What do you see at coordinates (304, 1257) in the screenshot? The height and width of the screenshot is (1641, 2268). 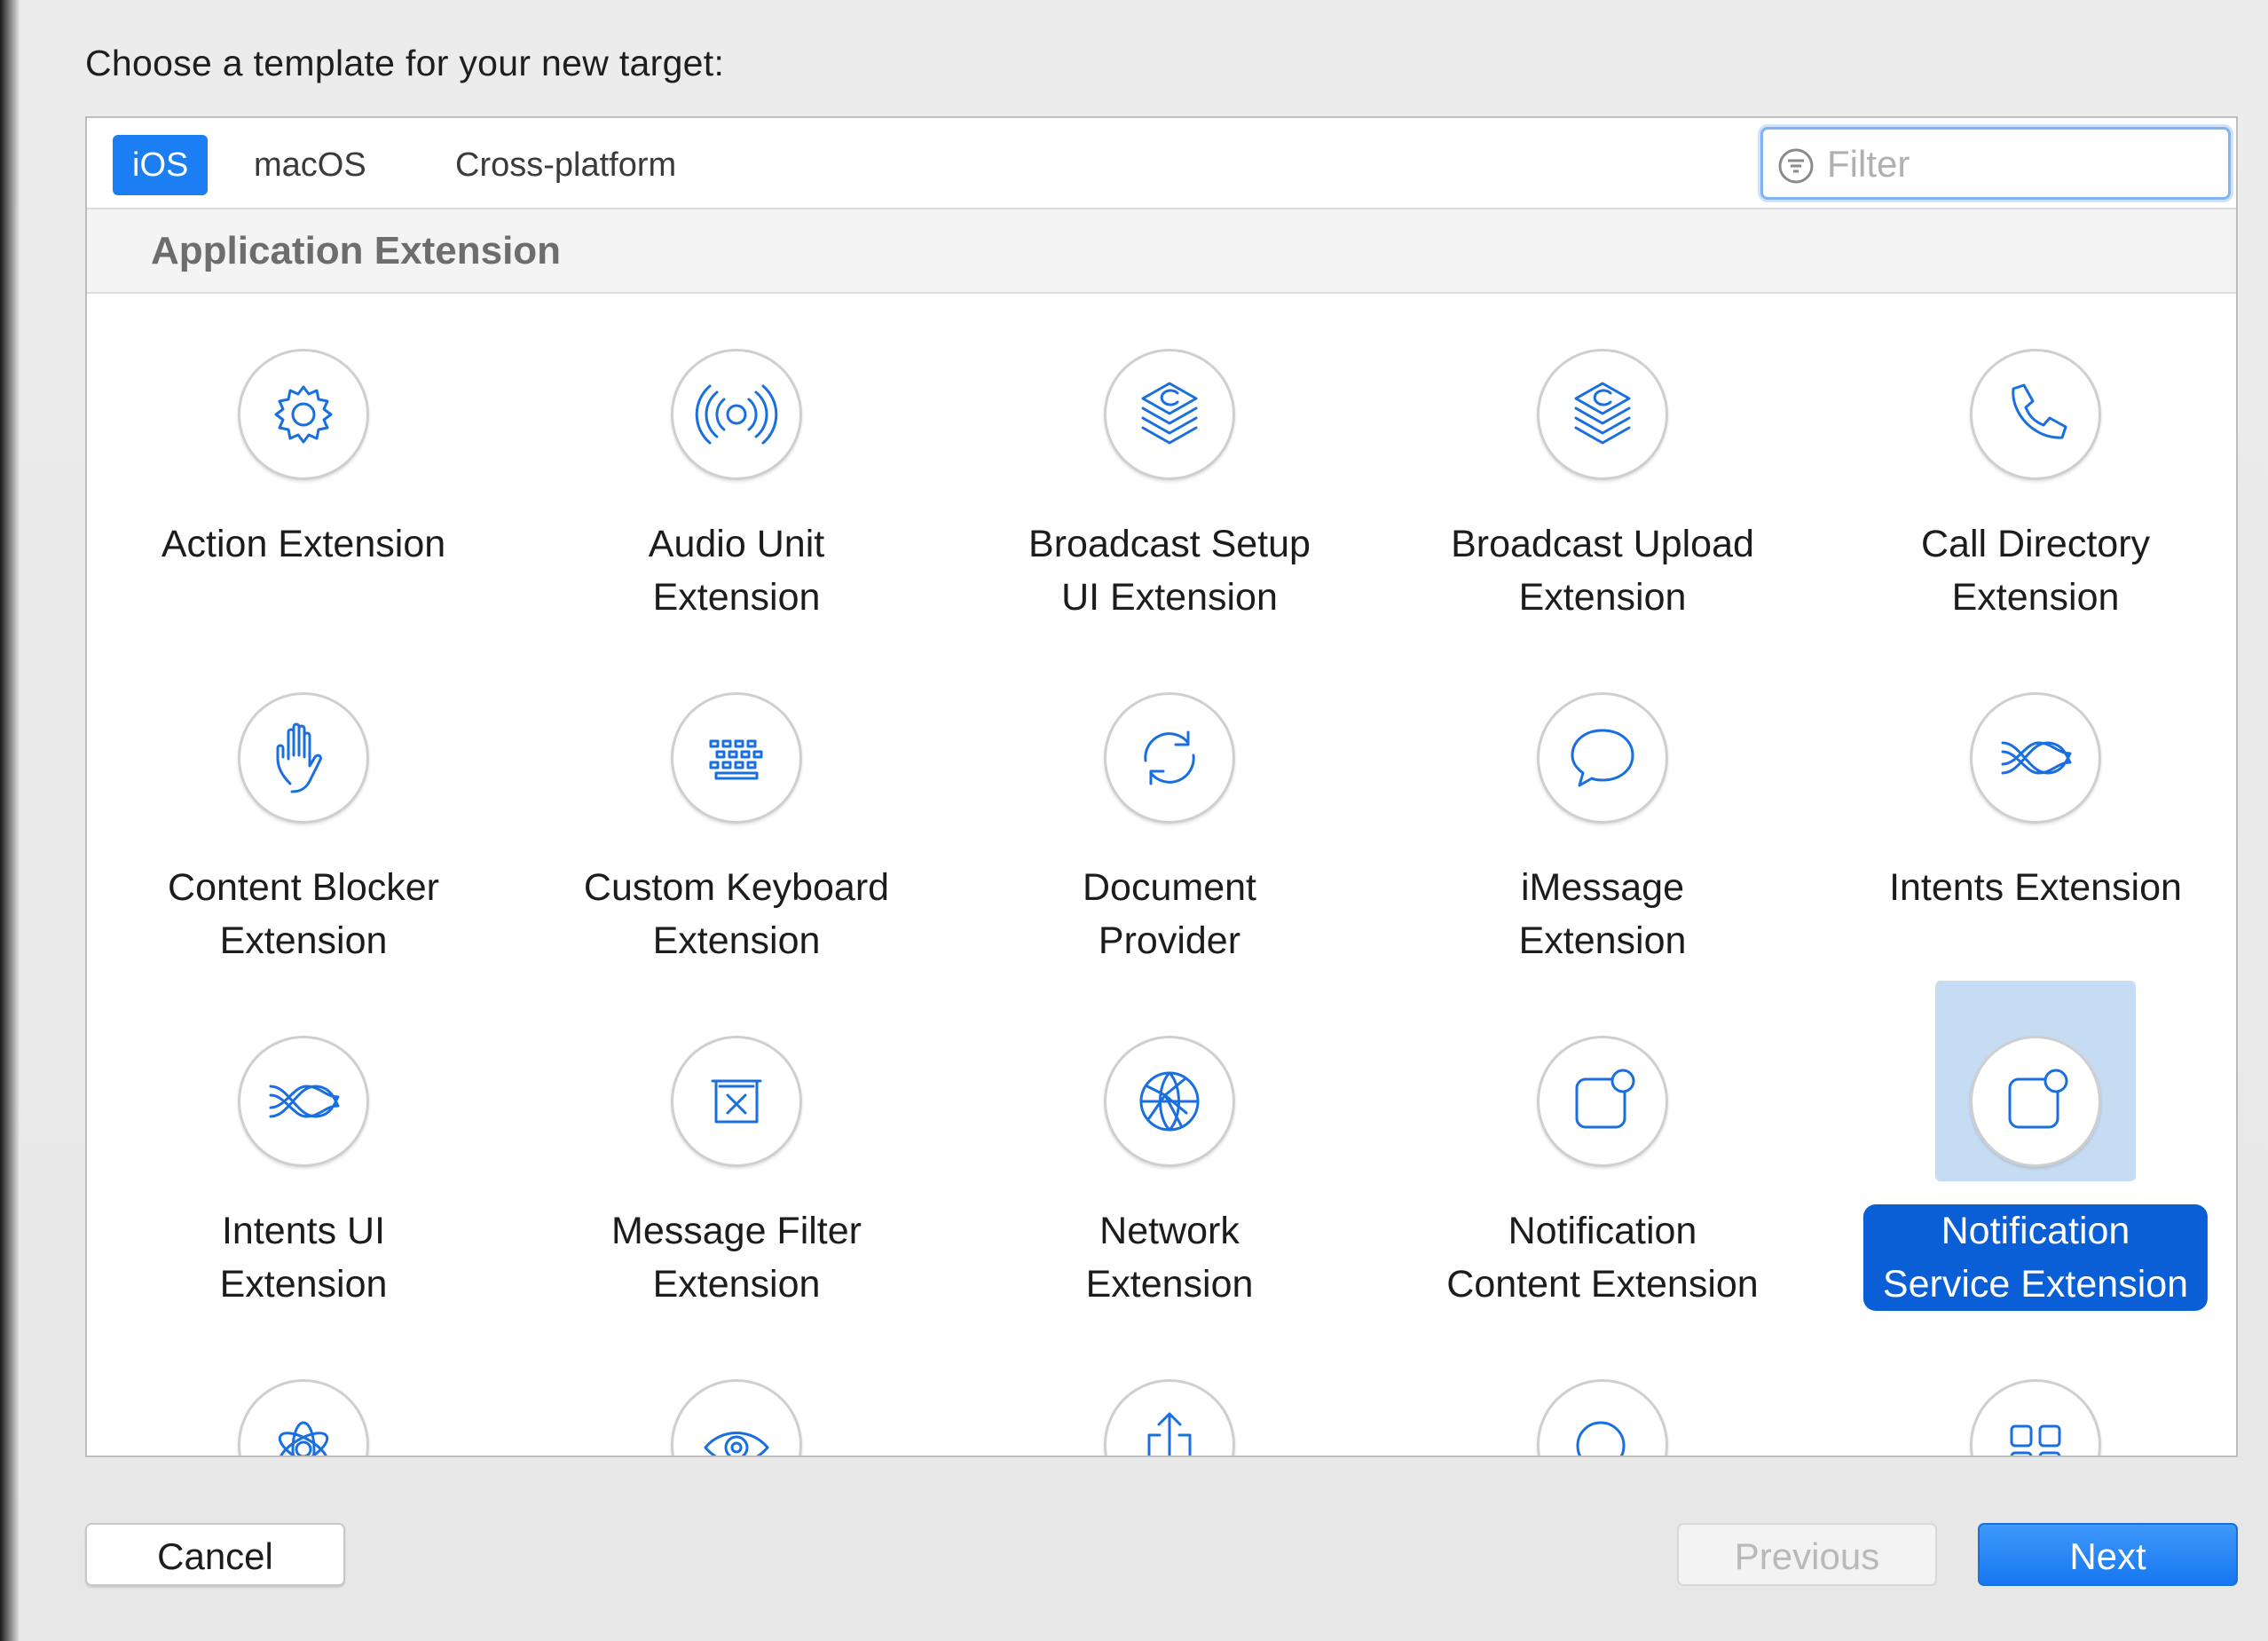 I see `template-label: Intents UI Extension` at bounding box center [304, 1257].